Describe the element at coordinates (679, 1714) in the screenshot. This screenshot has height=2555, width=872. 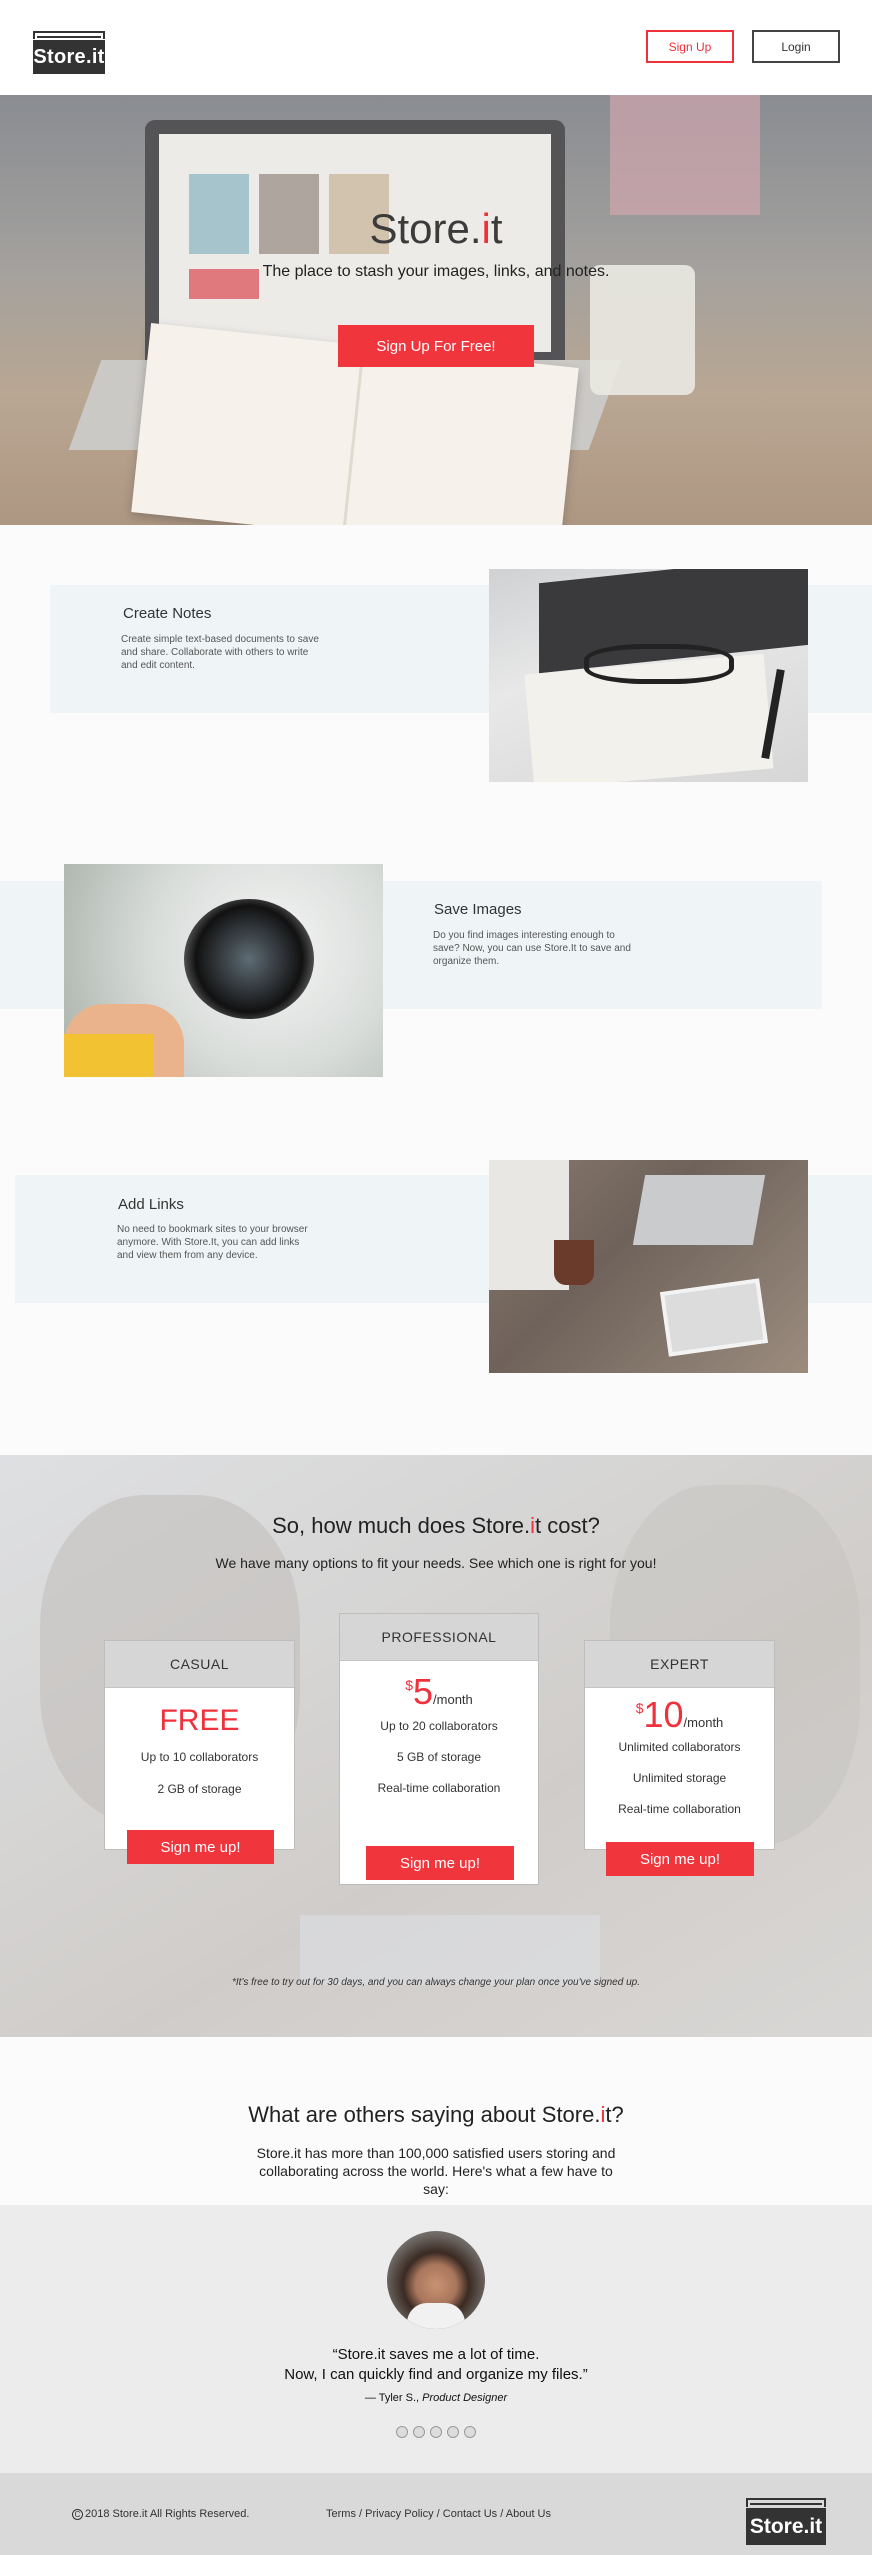
I see `plan-price: $10/month` at that location.